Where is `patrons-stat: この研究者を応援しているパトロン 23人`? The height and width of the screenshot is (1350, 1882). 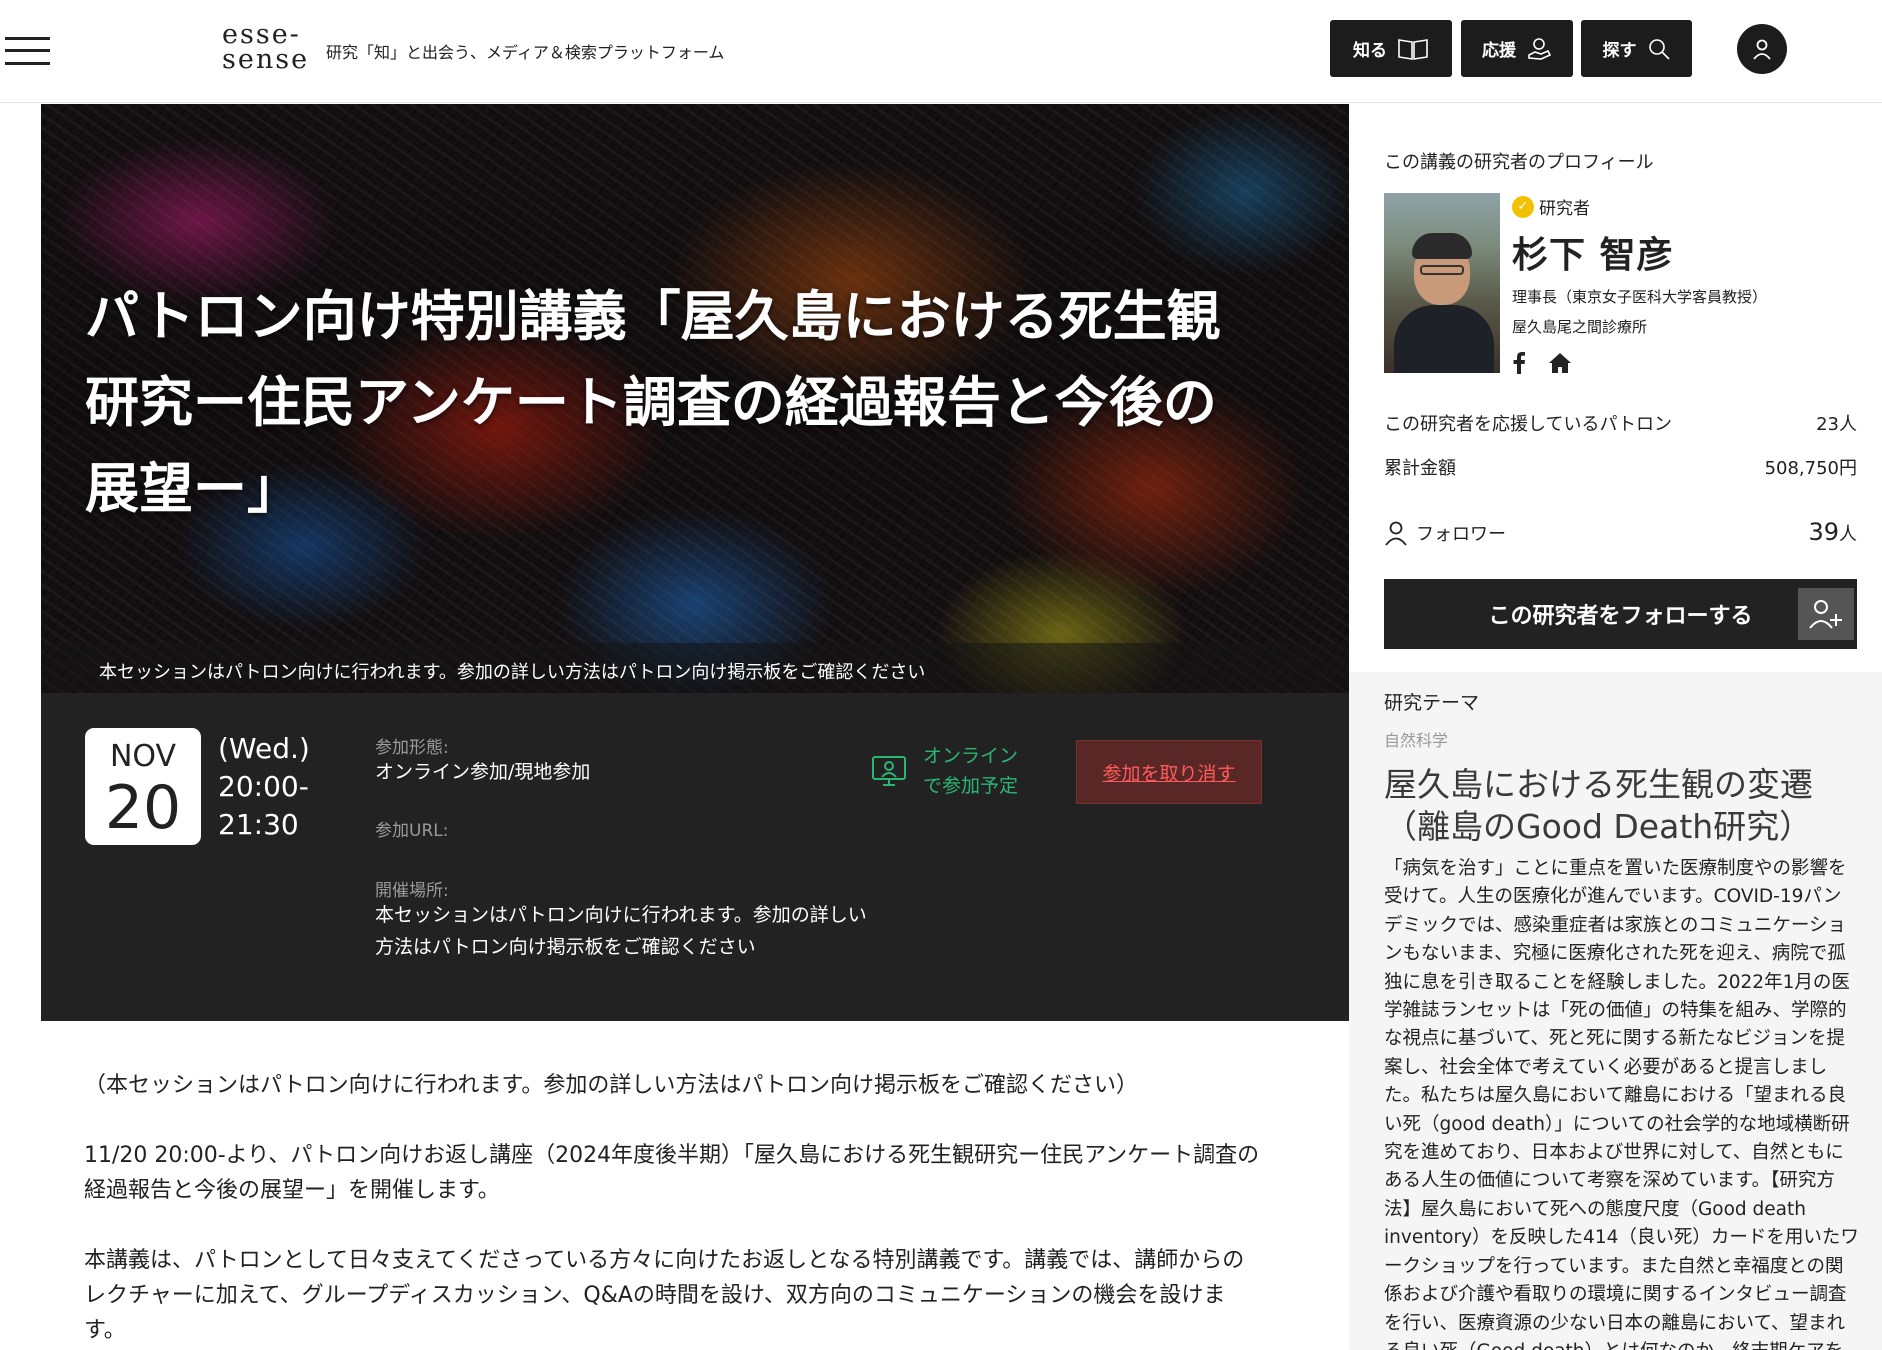 patrons-stat: この研究者を応援しているパトロン 23人 is located at coordinates (1620, 424).